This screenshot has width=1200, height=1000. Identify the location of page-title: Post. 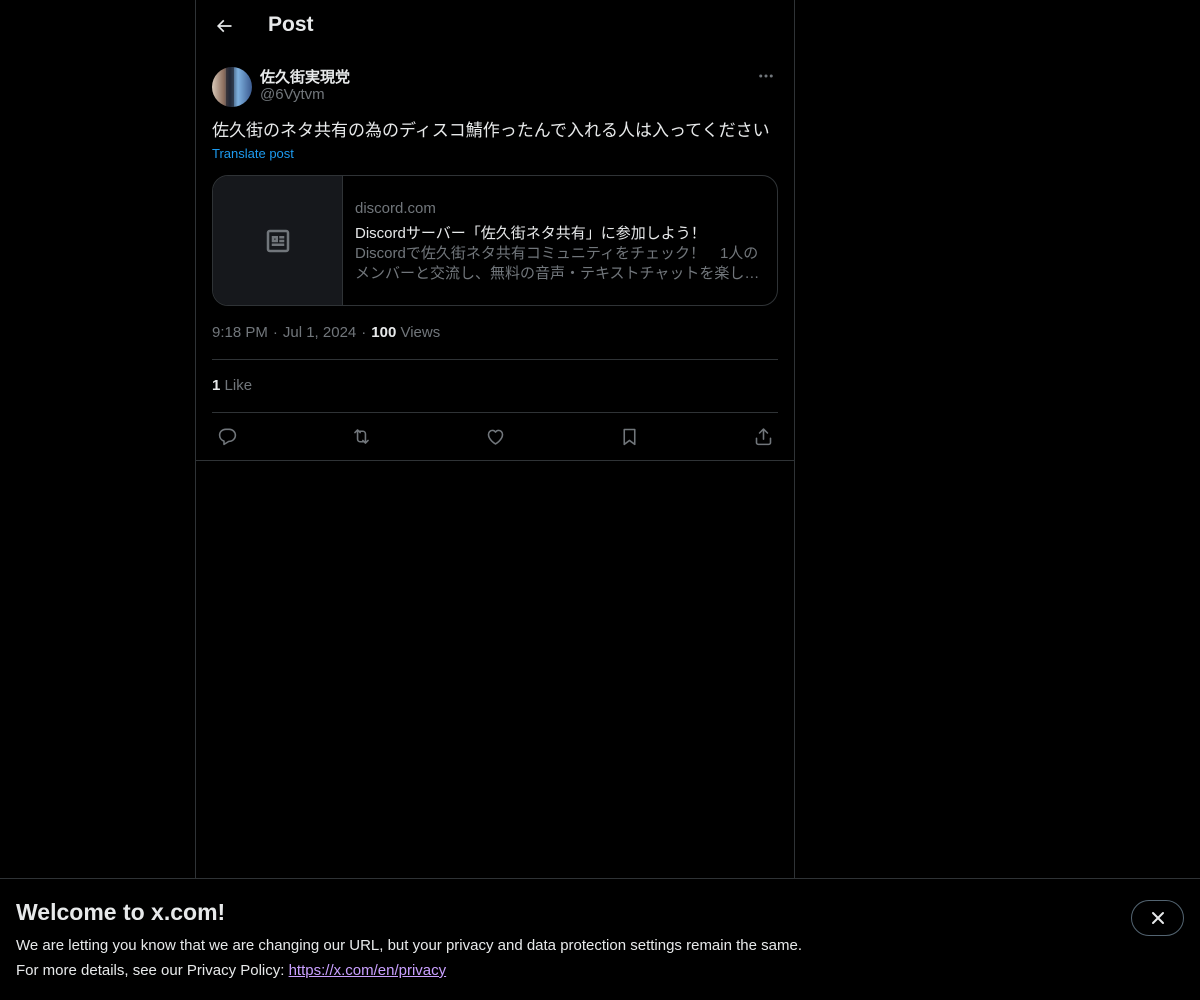
(291, 24).